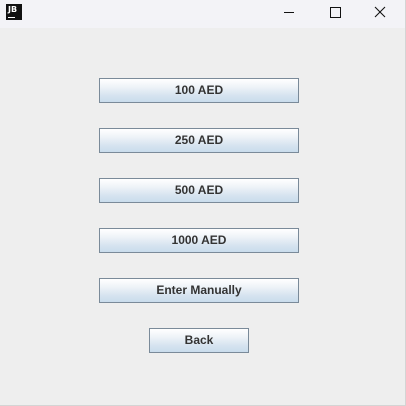  I want to click on amount-500-button: 500 AED, so click(199, 190).